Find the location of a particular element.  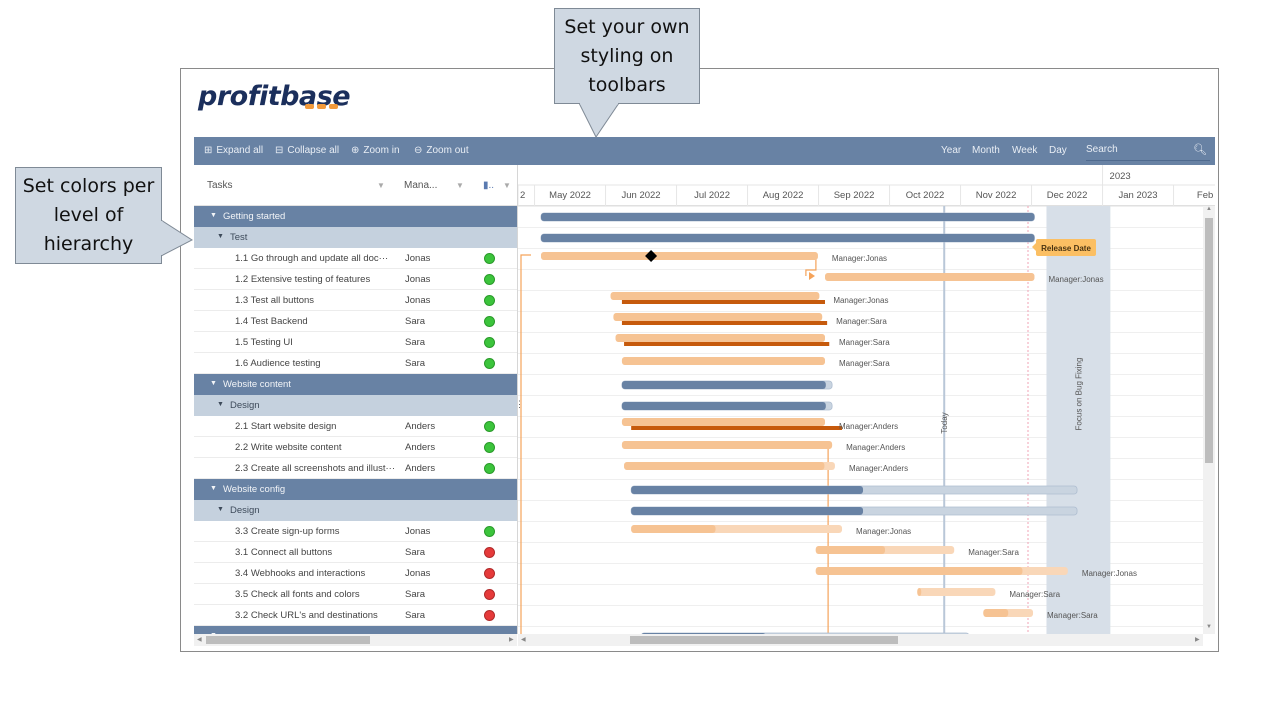

collapse-all-button: ⊟ Collapse all is located at coordinates (307, 150).